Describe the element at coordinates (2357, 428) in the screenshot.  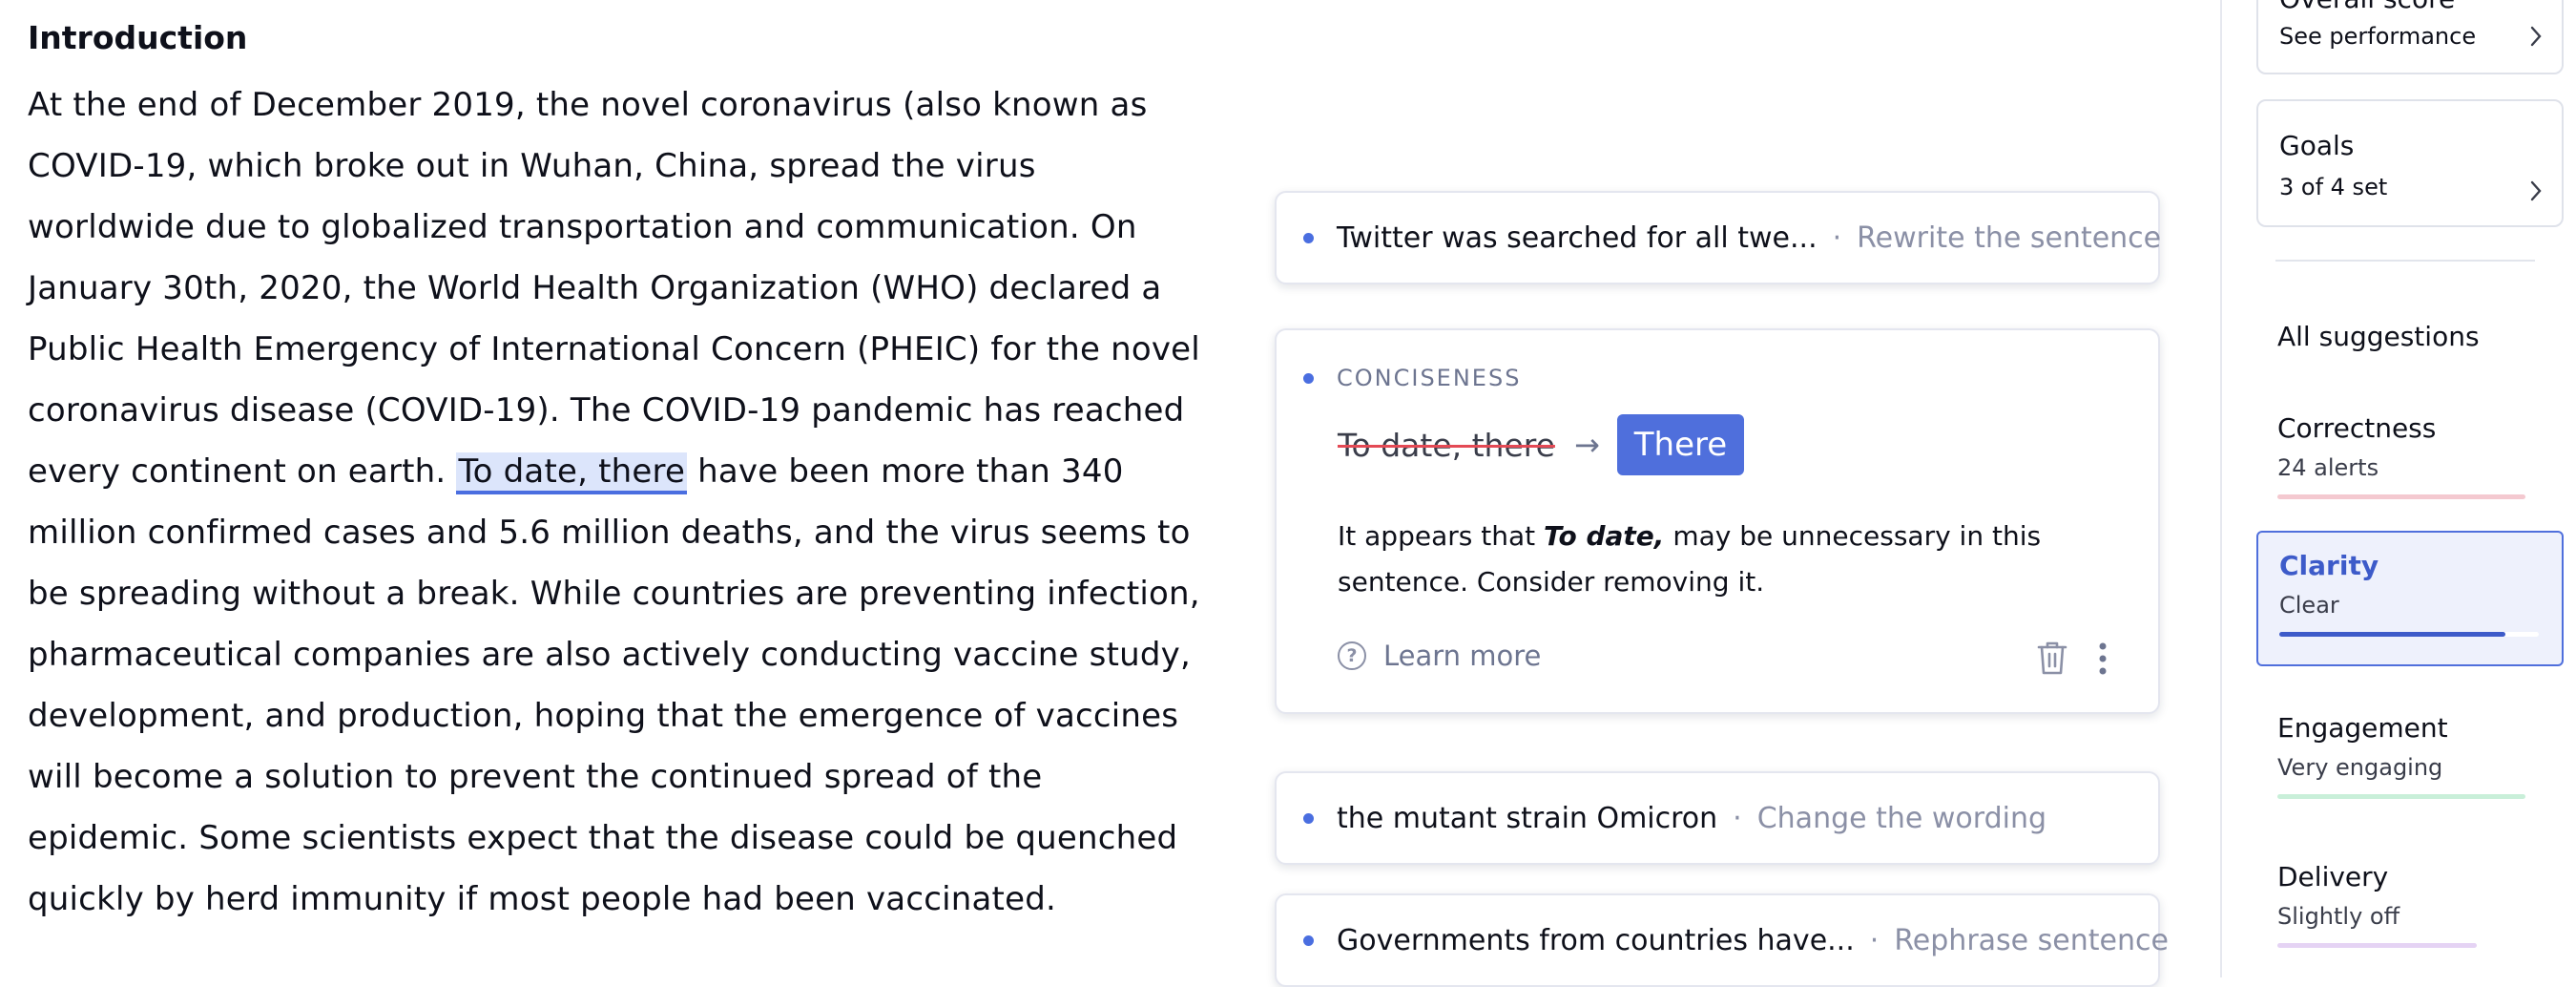
I see `metric-name: Correctness` at that location.